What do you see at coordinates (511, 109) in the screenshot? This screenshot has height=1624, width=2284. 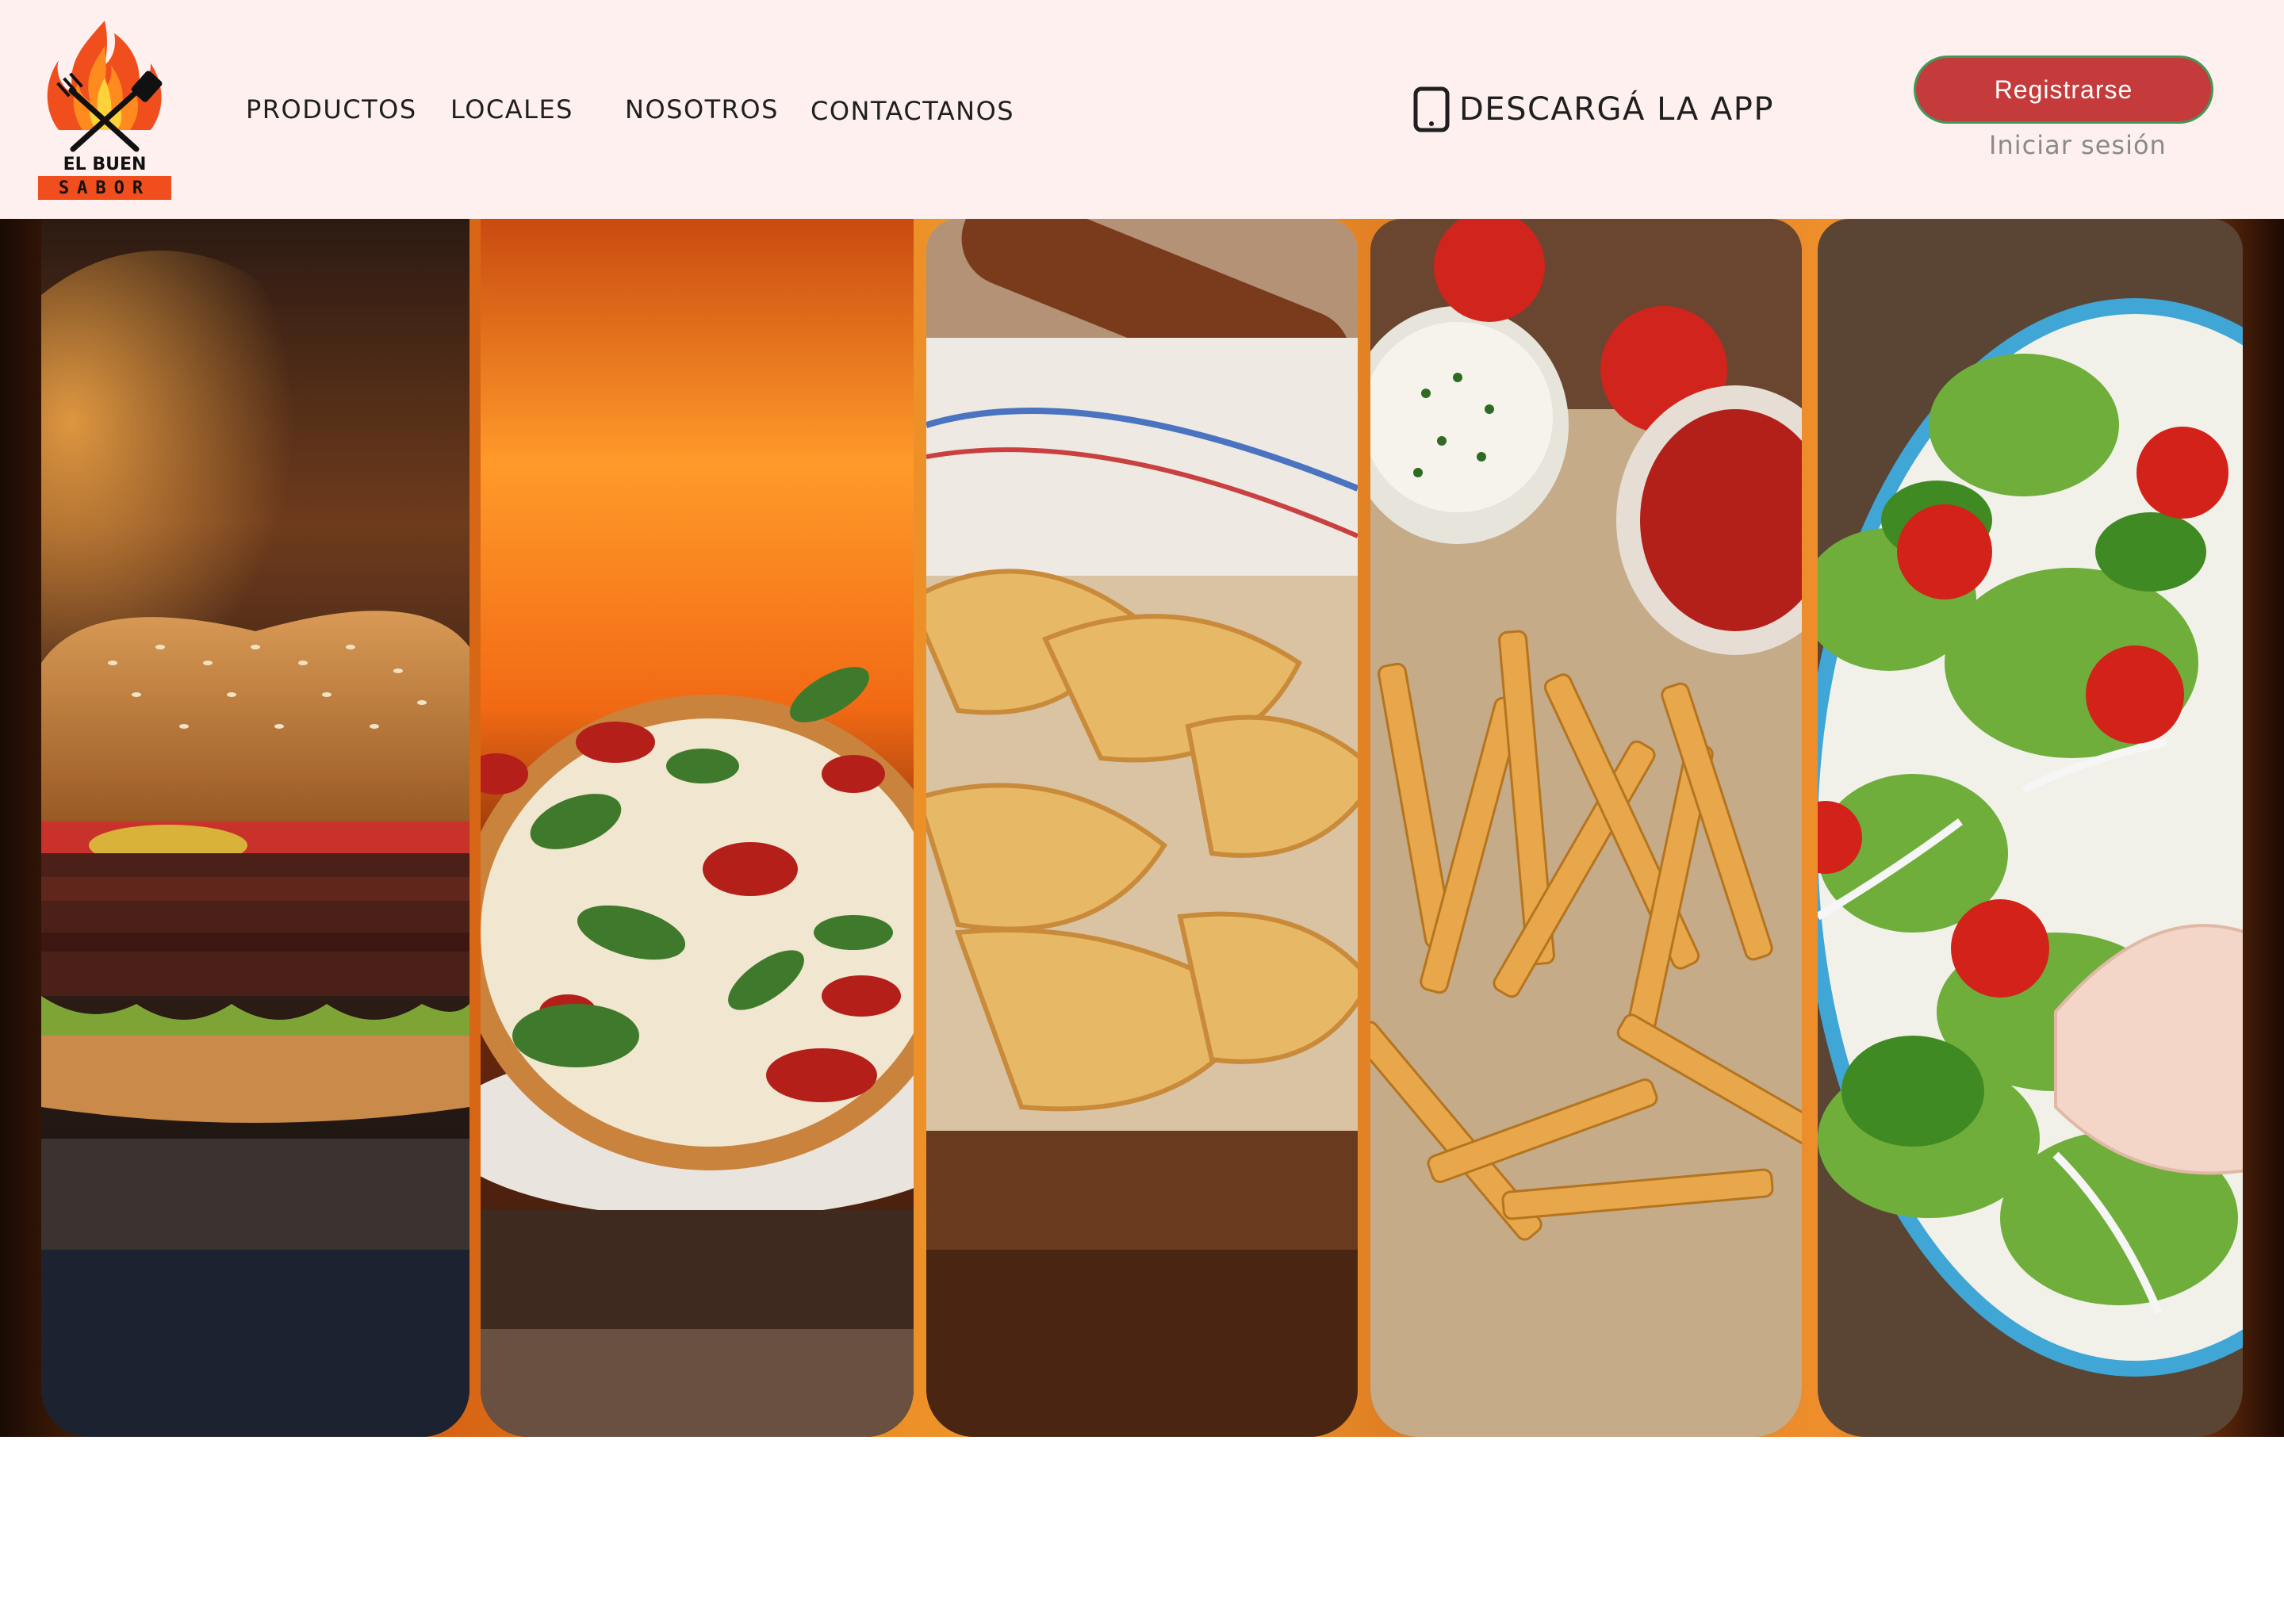 I see `nav-locales: LOCALES` at bounding box center [511, 109].